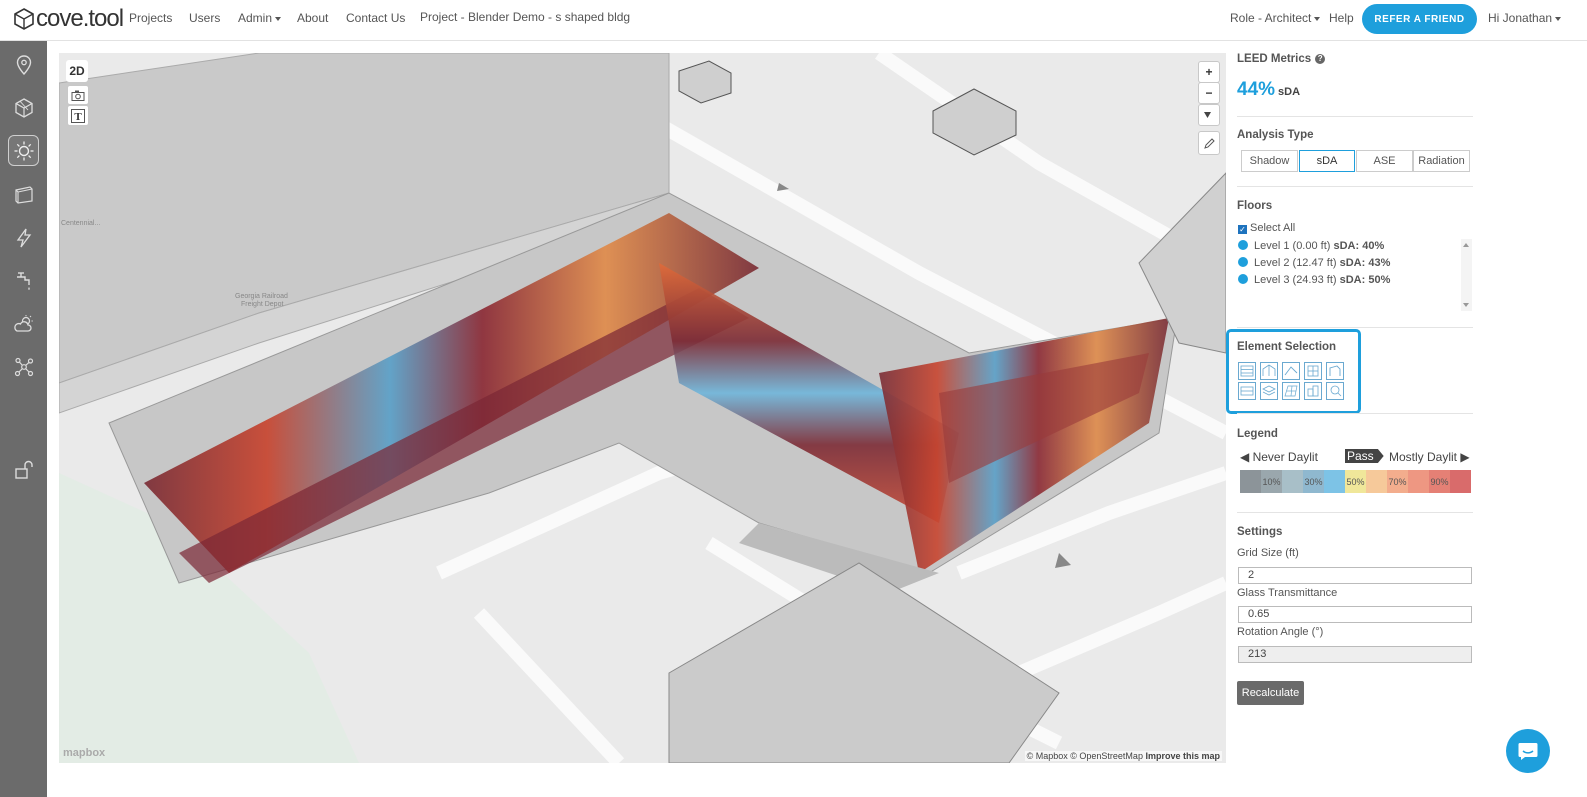 This screenshot has height=797, width=1587. What do you see at coordinates (1289, 92) in the screenshot?
I see `sda-unit: sDA` at bounding box center [1289, 92].